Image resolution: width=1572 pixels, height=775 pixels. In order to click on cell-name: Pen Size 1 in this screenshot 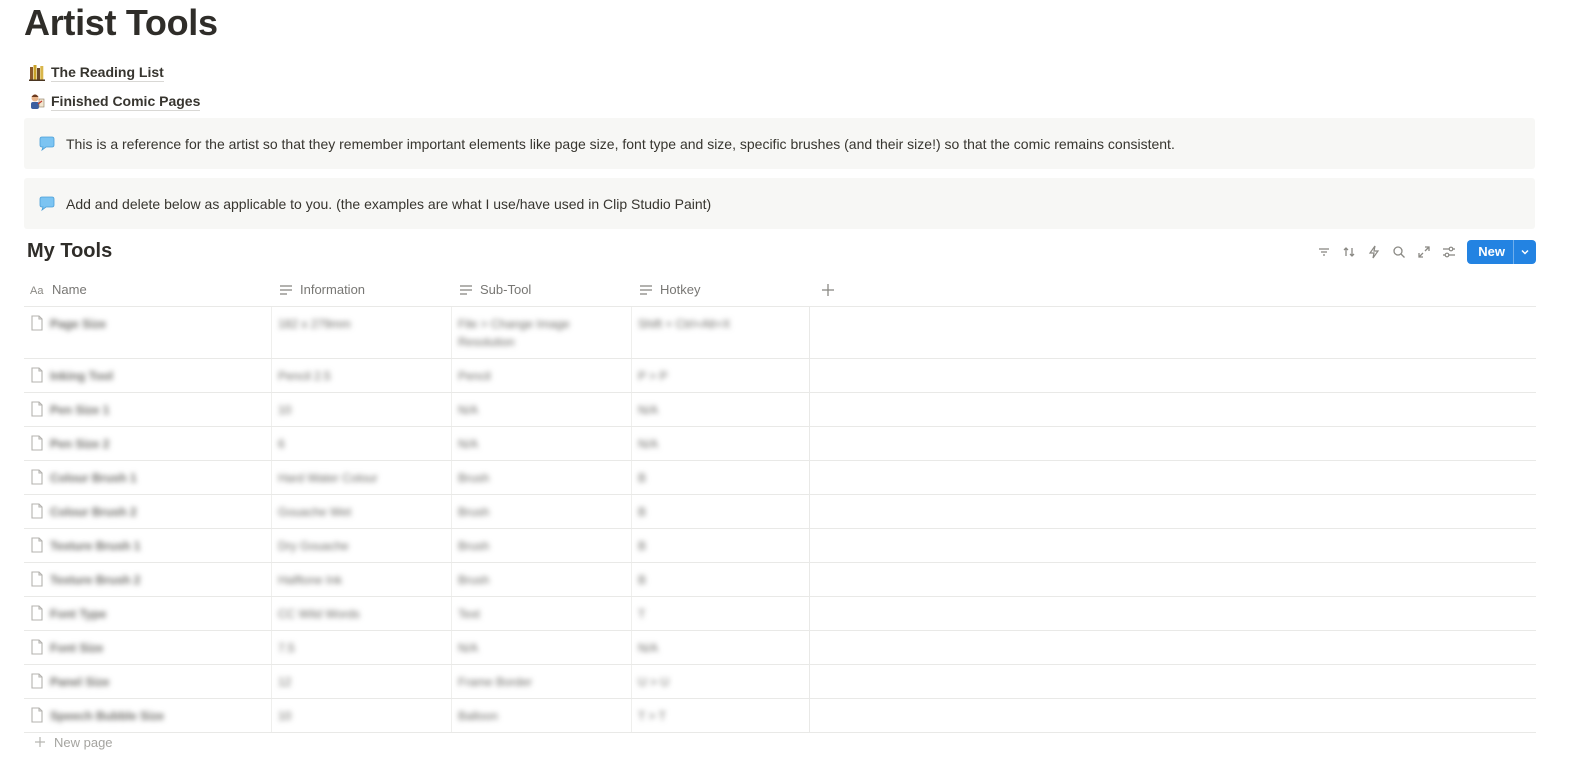, I will do `click(148, 409)`.